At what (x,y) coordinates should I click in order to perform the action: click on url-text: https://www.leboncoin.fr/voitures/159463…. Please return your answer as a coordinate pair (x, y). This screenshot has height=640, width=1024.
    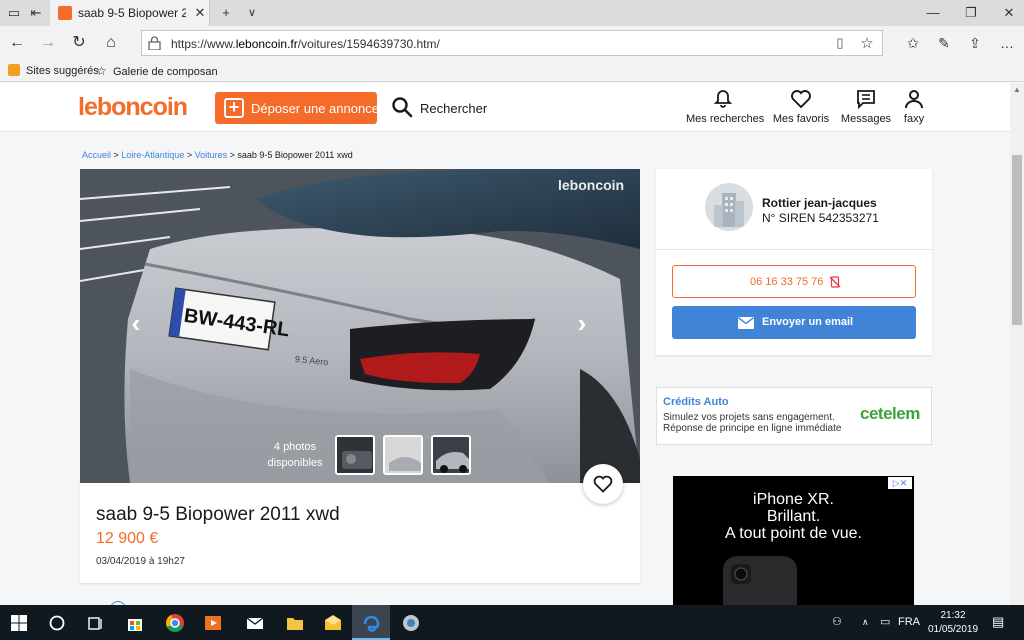
    Looking at the image, I should click on (305, 44).